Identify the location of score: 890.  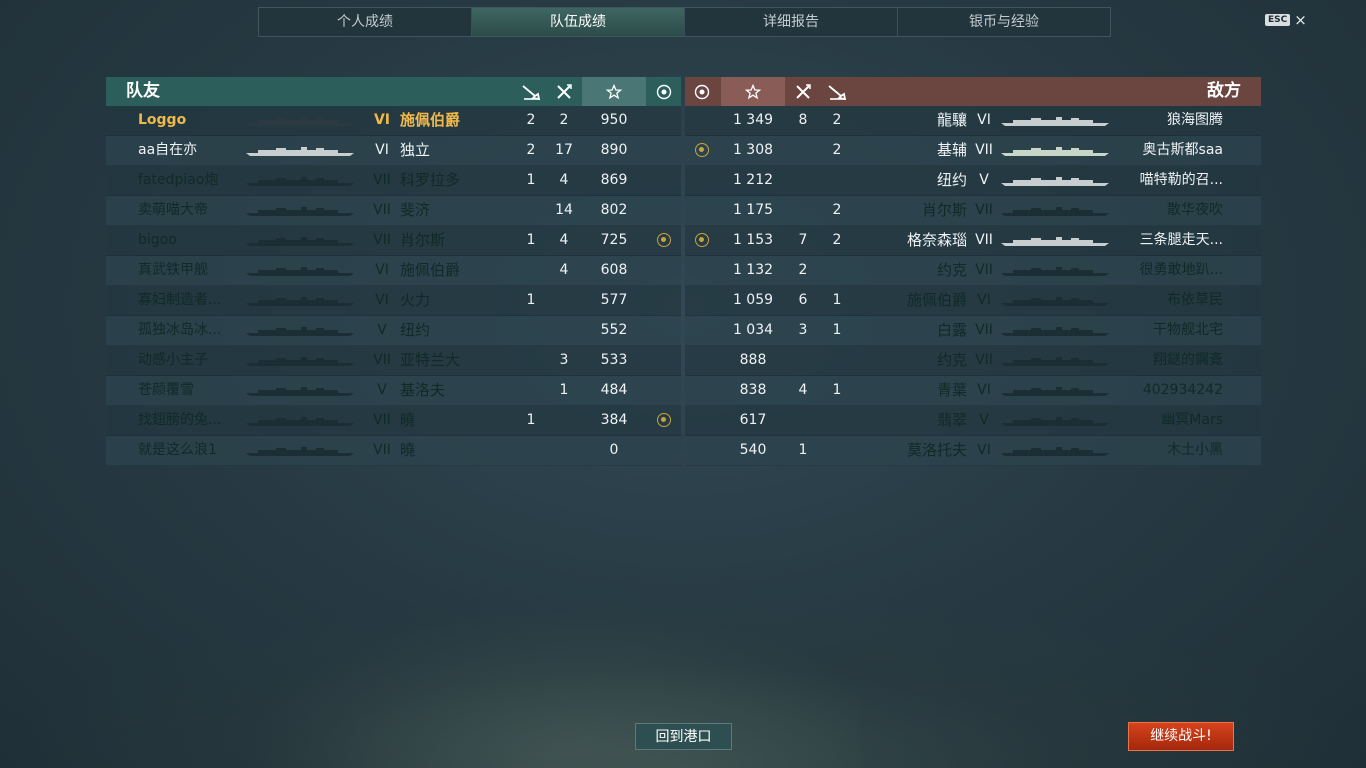
(614, 150).